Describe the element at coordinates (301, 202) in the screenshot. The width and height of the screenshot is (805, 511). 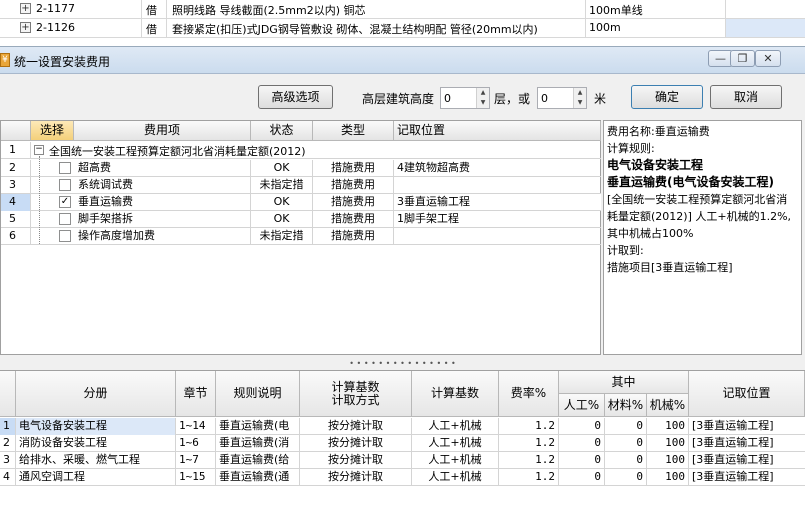
I see `tree-row-selected: 4 ✓ 垂直运输费 OK 措施费用 3垂直运输工程` at that location.